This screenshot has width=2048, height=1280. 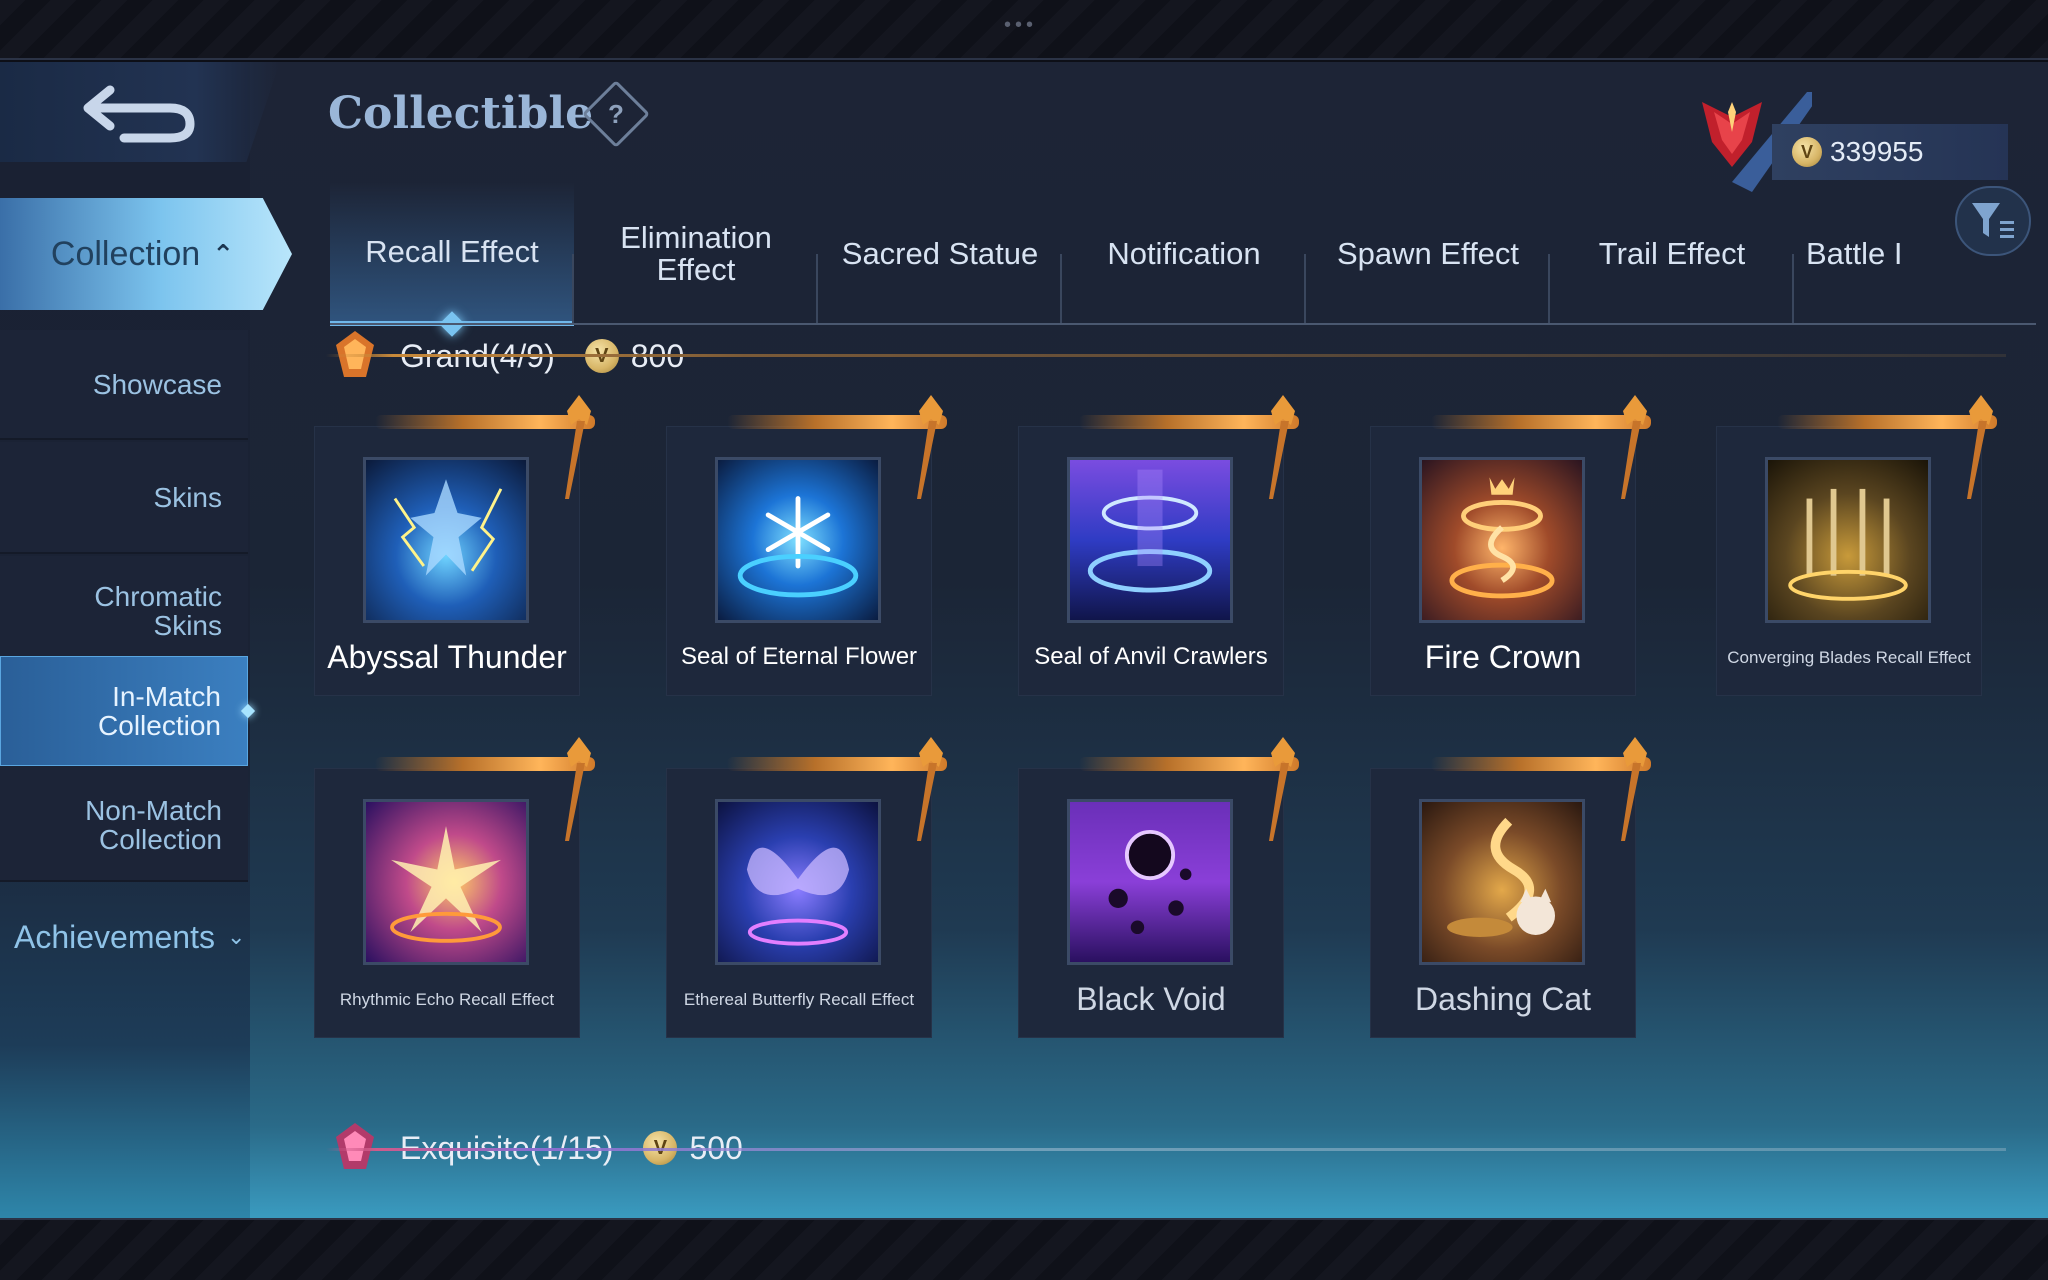 I want to click on tab-label: Spawn Effect, so click(x=1428, y=253).